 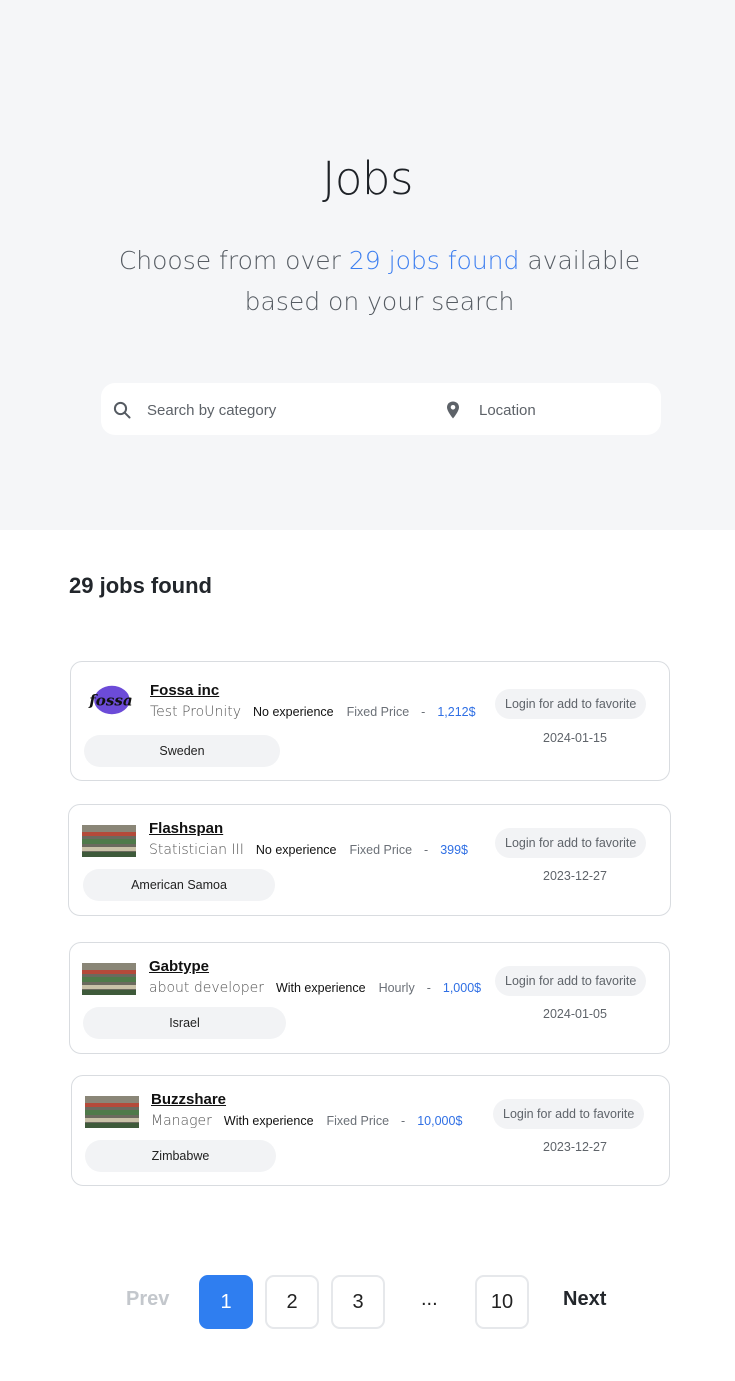 I want to click on page-1-button: 1, so click(x=226, y=1302).